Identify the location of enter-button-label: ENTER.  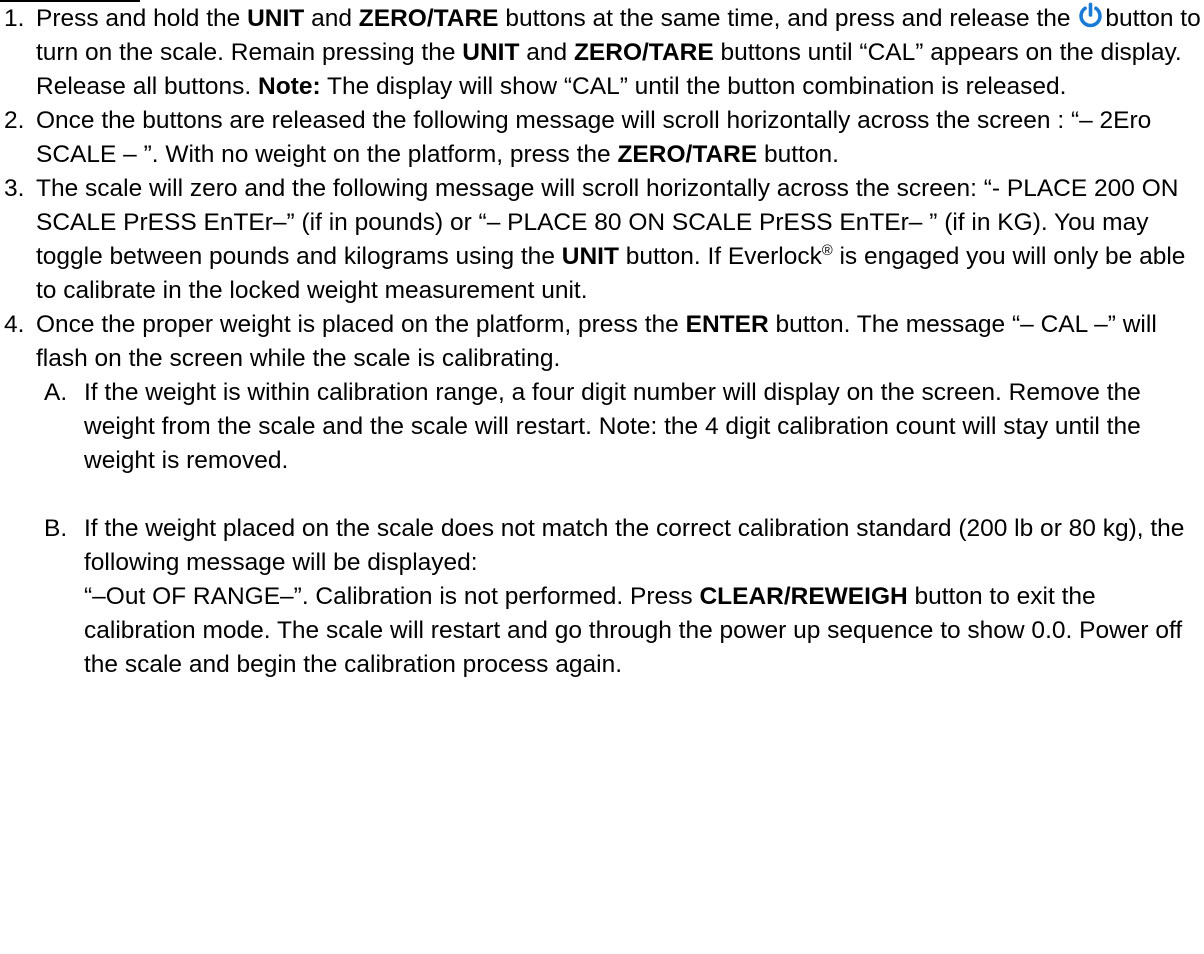
(727, 324).